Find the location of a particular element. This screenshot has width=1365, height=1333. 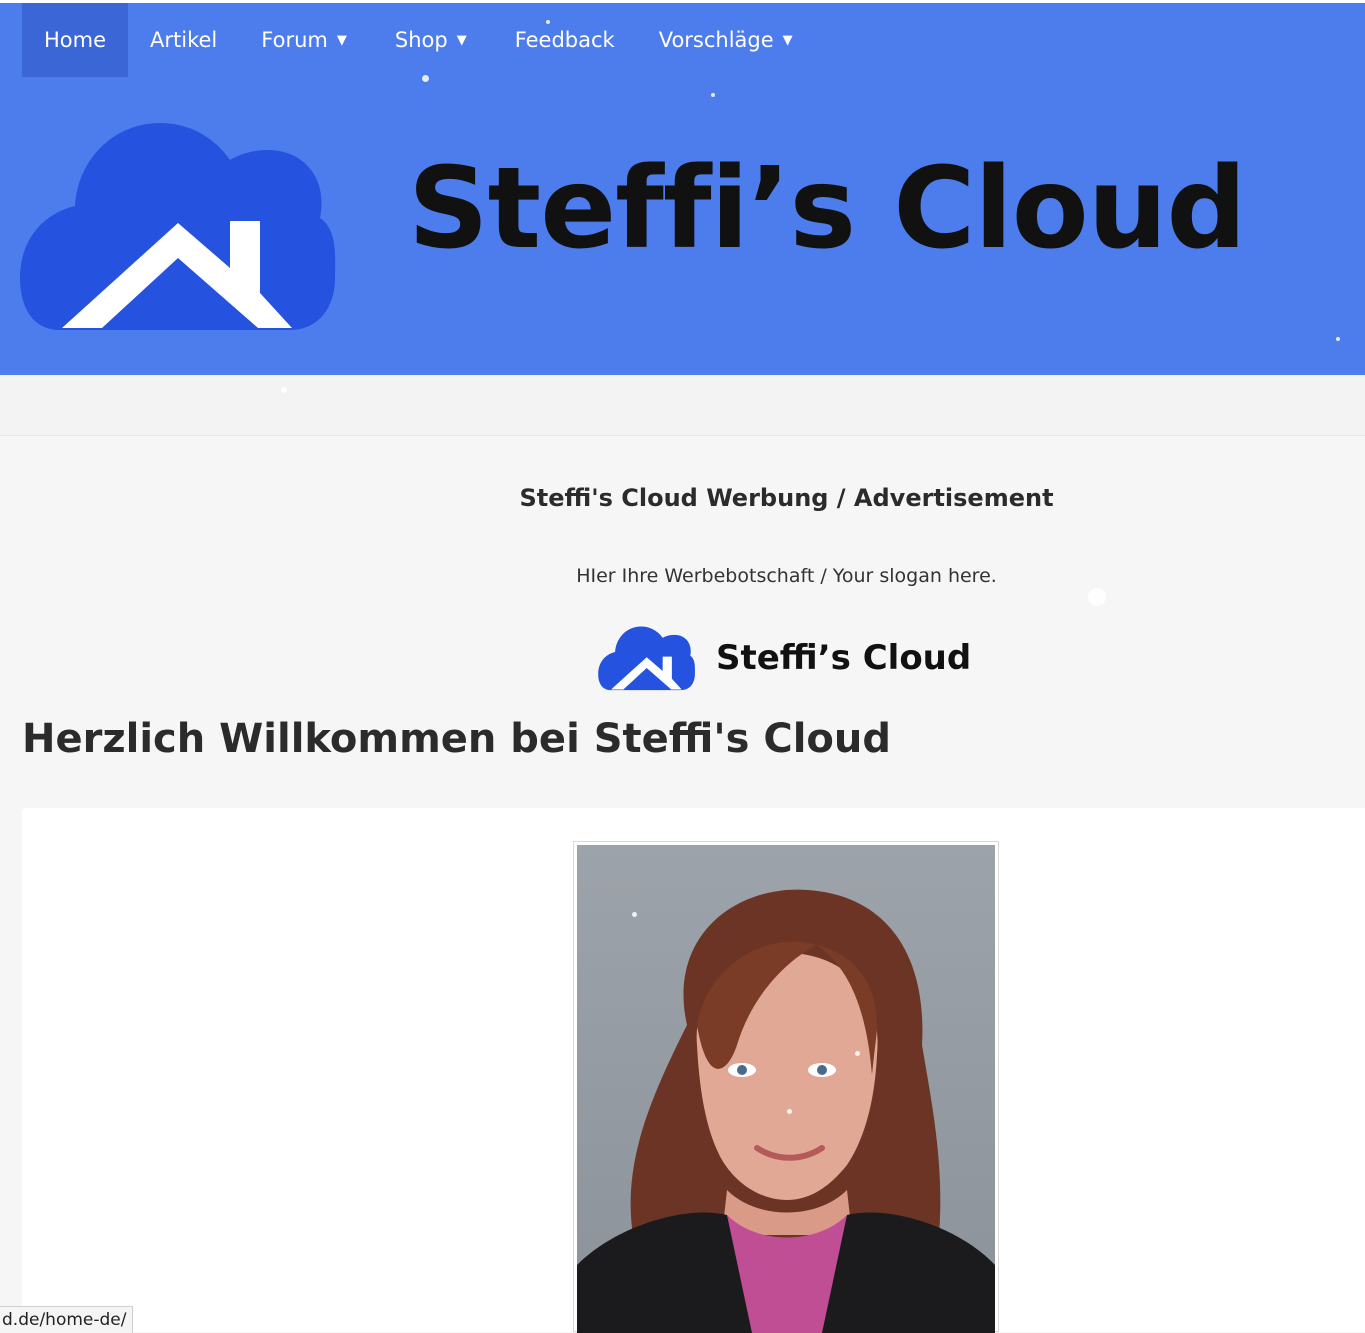

nav-item-feedback: Feedback is located at coordinates (565, 40).